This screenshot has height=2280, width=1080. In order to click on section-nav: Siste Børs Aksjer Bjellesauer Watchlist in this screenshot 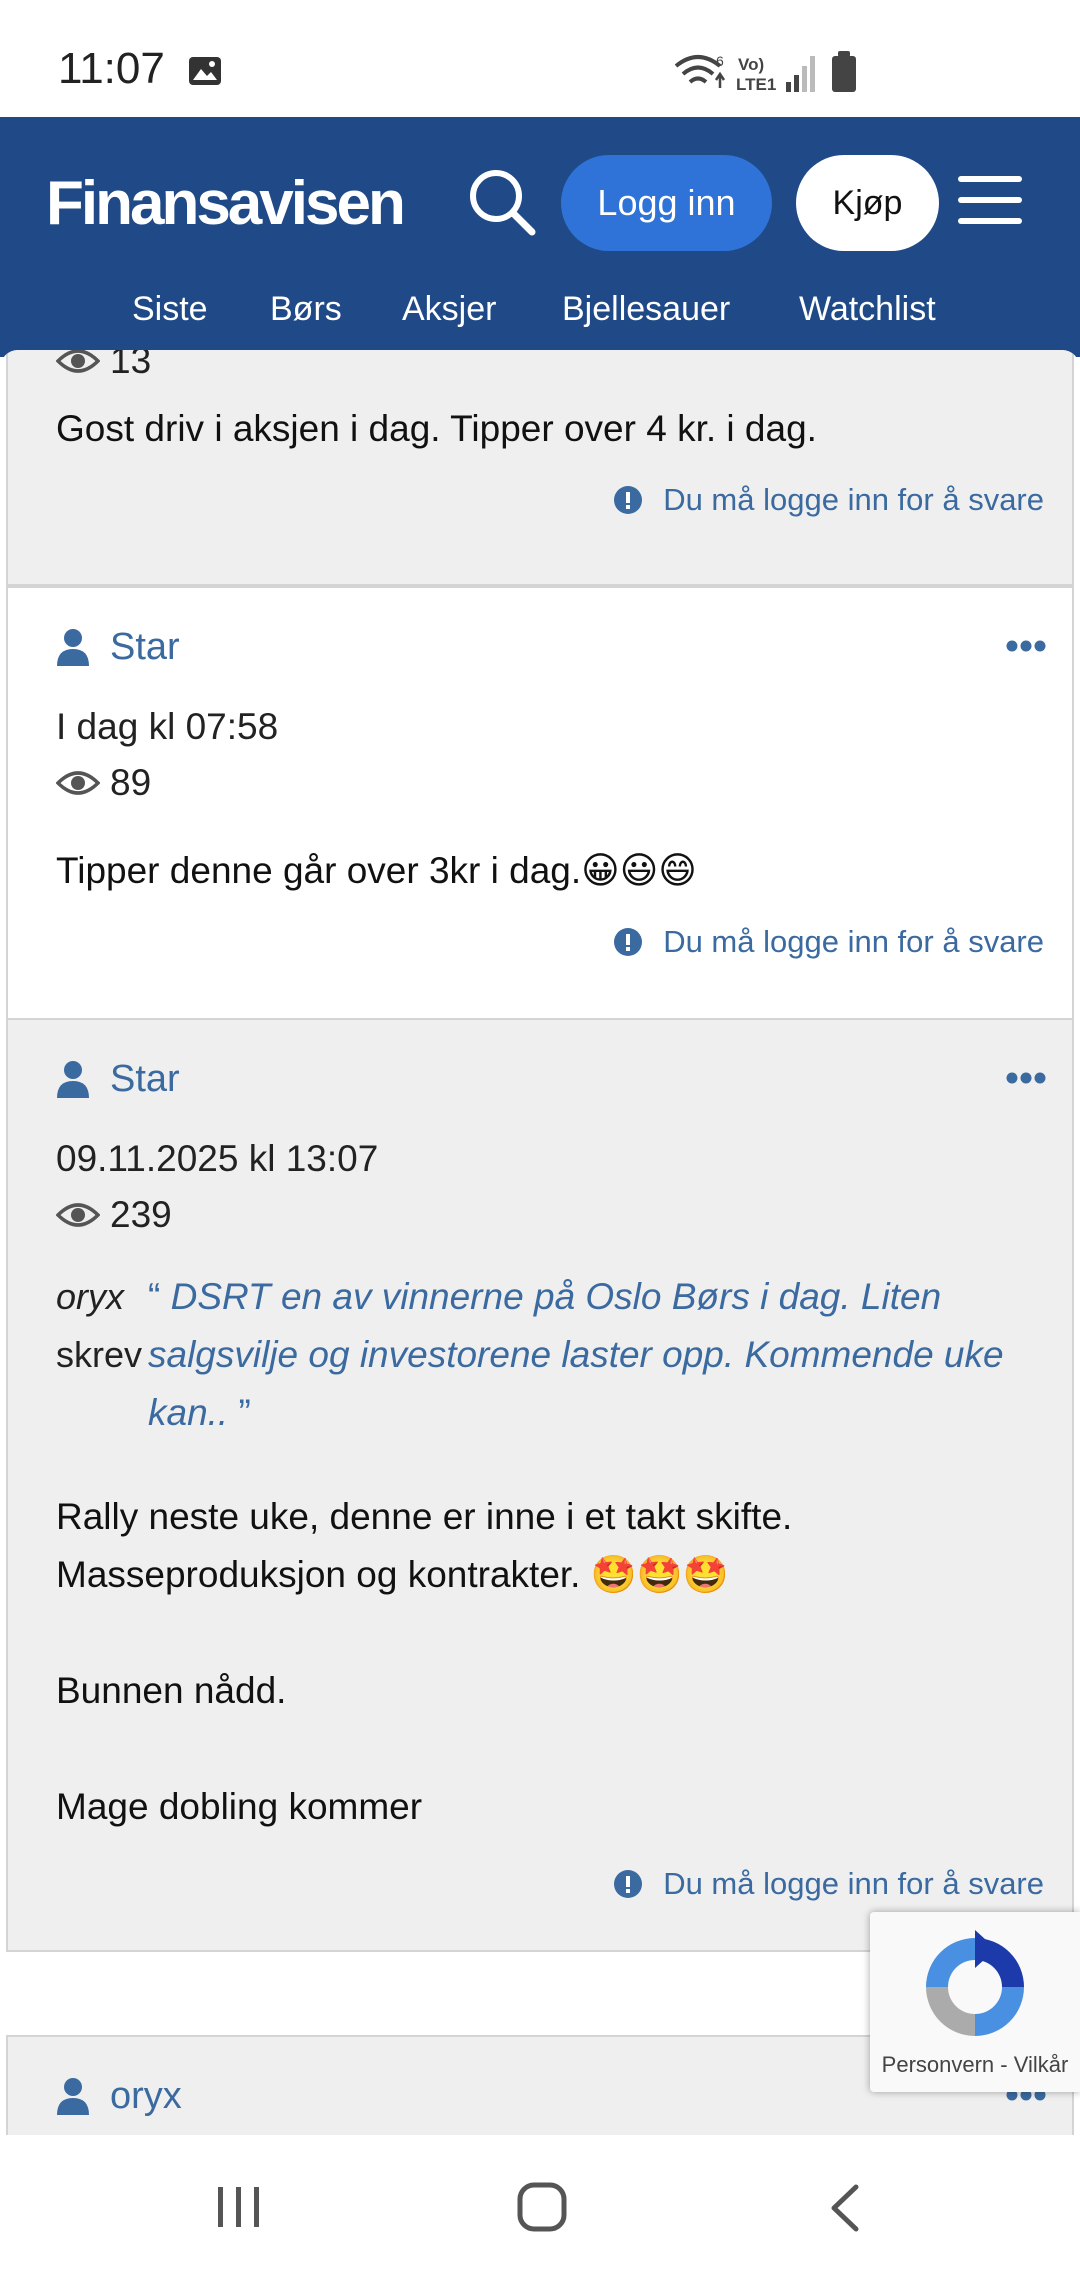, I will do `click(540, 318)`.